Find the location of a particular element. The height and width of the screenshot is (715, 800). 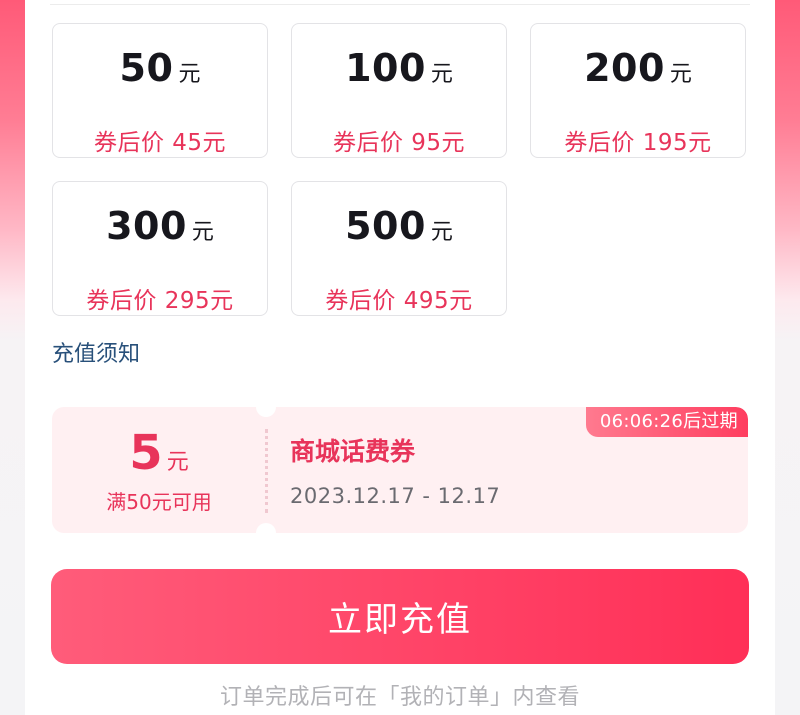

coupon-amount: 5元 is located at coordinates (159, 458).